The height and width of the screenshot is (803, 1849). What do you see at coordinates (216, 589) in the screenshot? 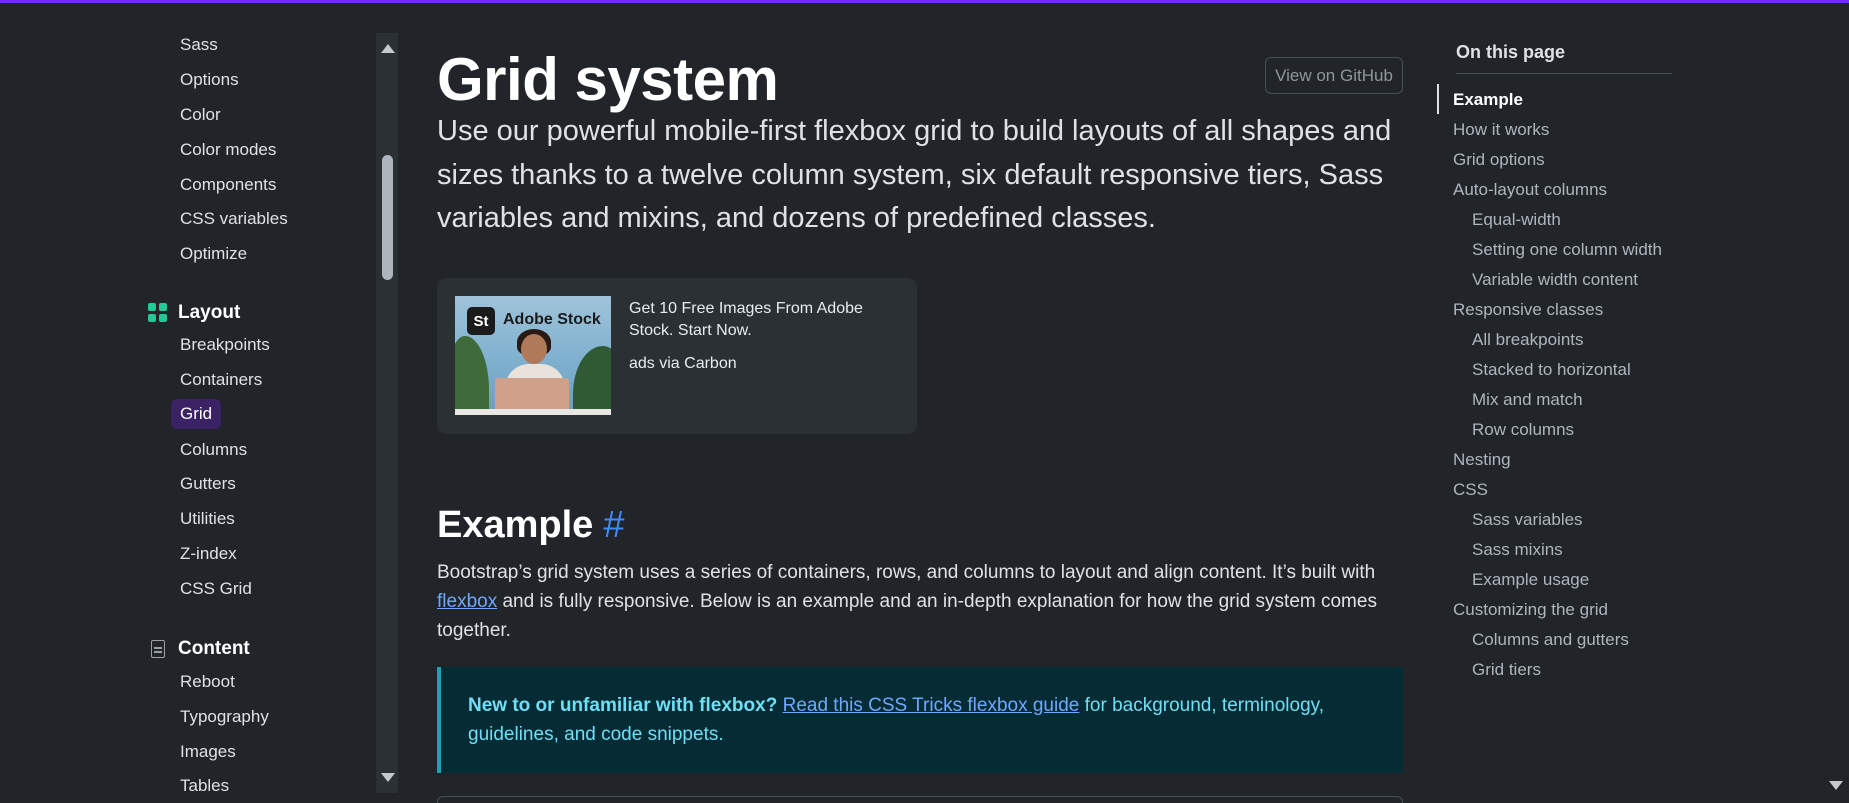
I see `sidebar-item-css-grid: CSS Grid` at bounding box center [216, 589].